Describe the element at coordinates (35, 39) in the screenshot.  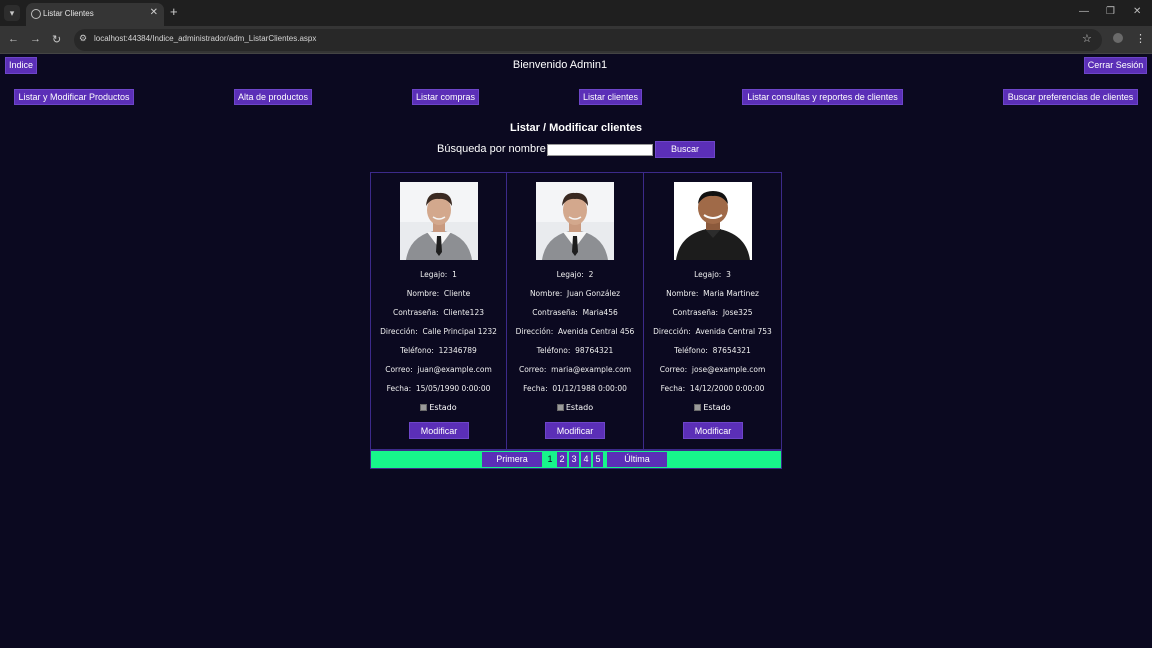
I see `forward-icon: →` at that location.